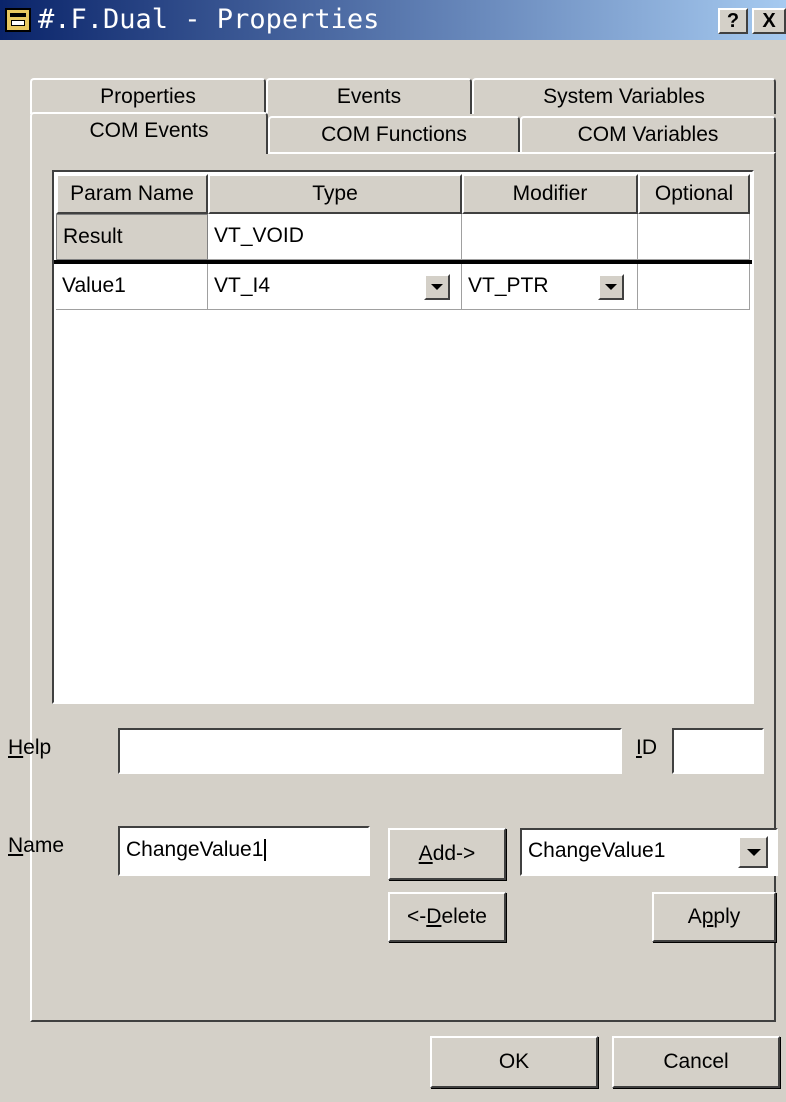 The height and width of the screenshot is (1102, 786). What do you see at coordinates (335, 194) in the screenshot?
I see `column-header-type: Type` at bounding box center [335, 194].